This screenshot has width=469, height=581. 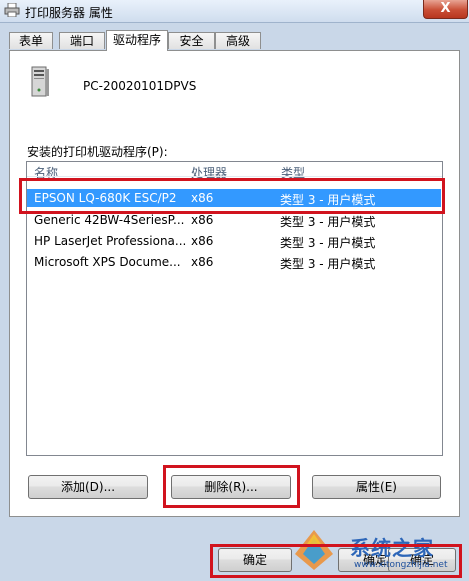 I want to click on close-button: X, so click(x=445, y=9).